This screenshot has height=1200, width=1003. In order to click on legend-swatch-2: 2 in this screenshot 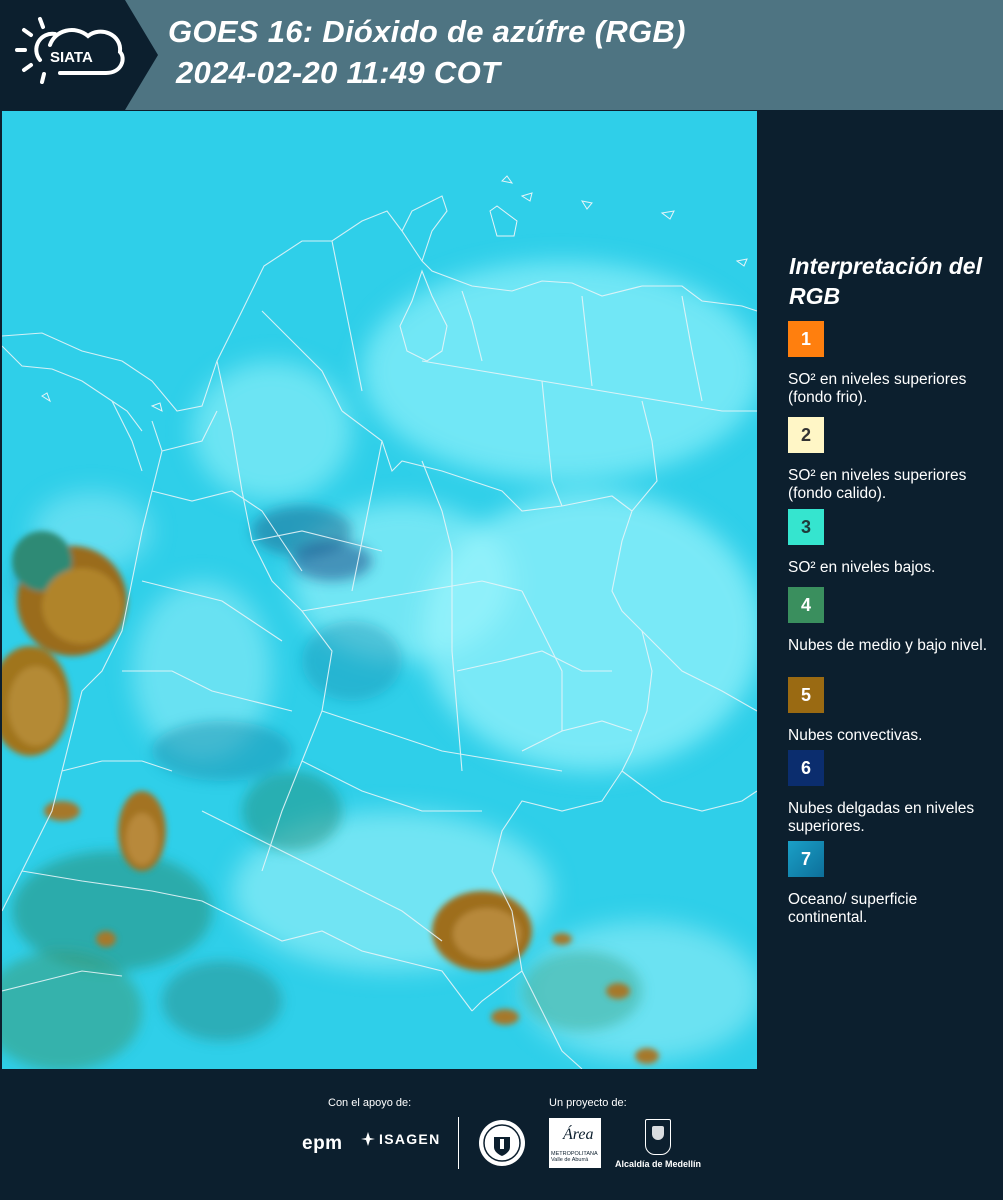, I will do `click(806, 435)`.